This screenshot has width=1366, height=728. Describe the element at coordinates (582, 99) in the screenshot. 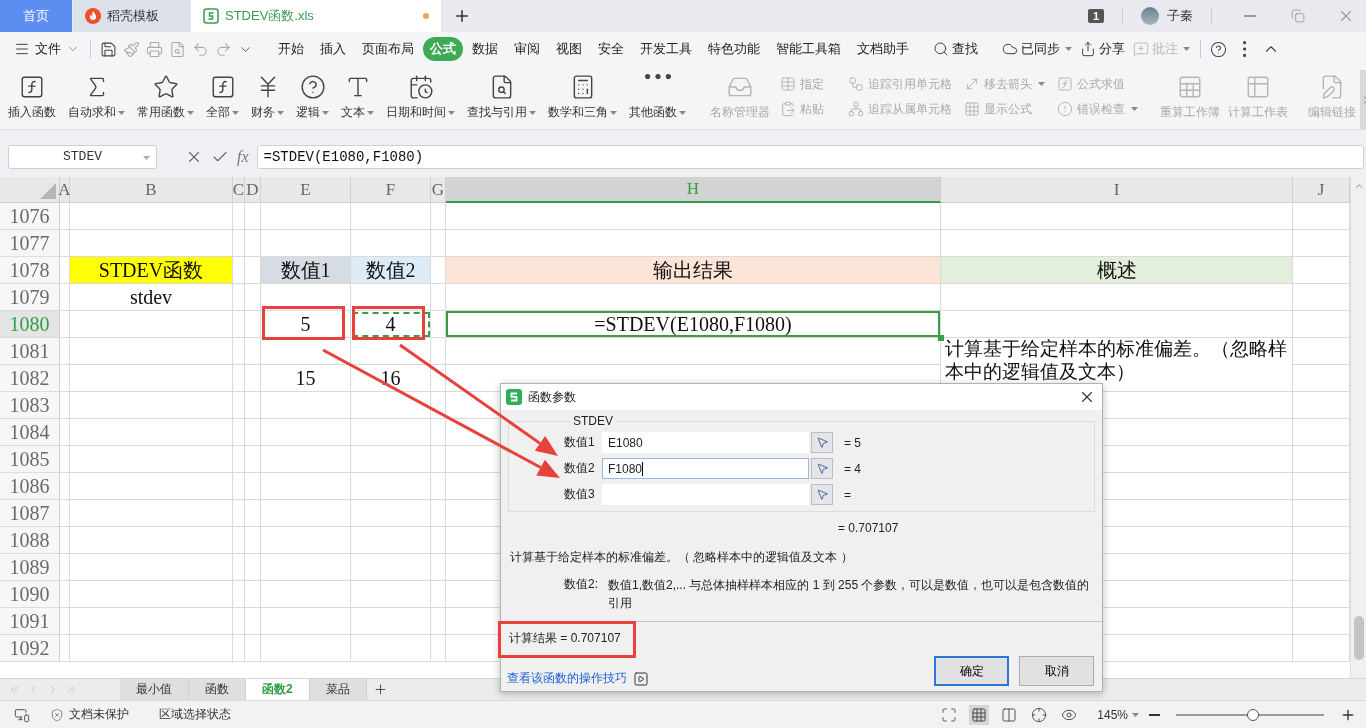

I see `ribbon-button: 数学和三角` at that location.